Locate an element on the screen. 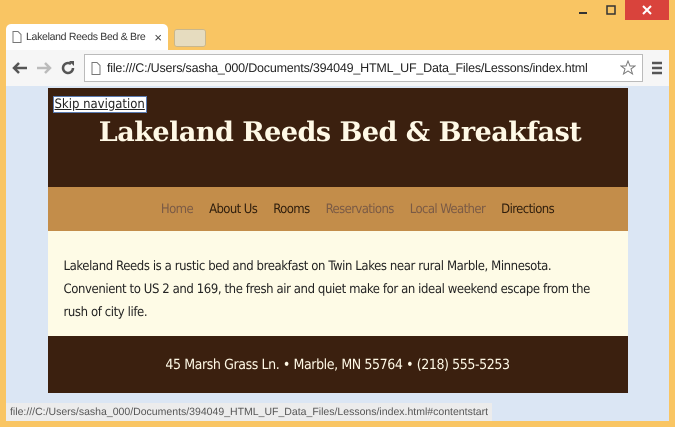 The image size is (675, 427). site-title: Lakeland Reeds Bed & Breakfast is located at coordinates (340, 132).